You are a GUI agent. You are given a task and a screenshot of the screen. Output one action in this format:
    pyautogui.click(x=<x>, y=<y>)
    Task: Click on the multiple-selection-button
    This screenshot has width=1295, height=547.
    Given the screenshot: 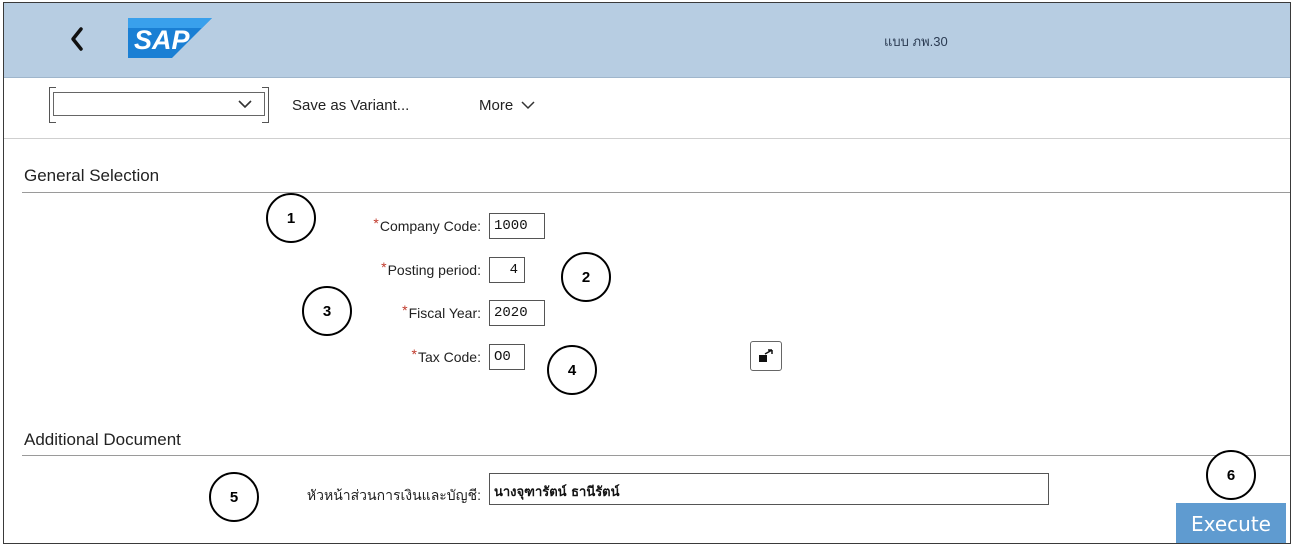 What is the action you would take?
    pyautogui.click(x=766, y=356)
    